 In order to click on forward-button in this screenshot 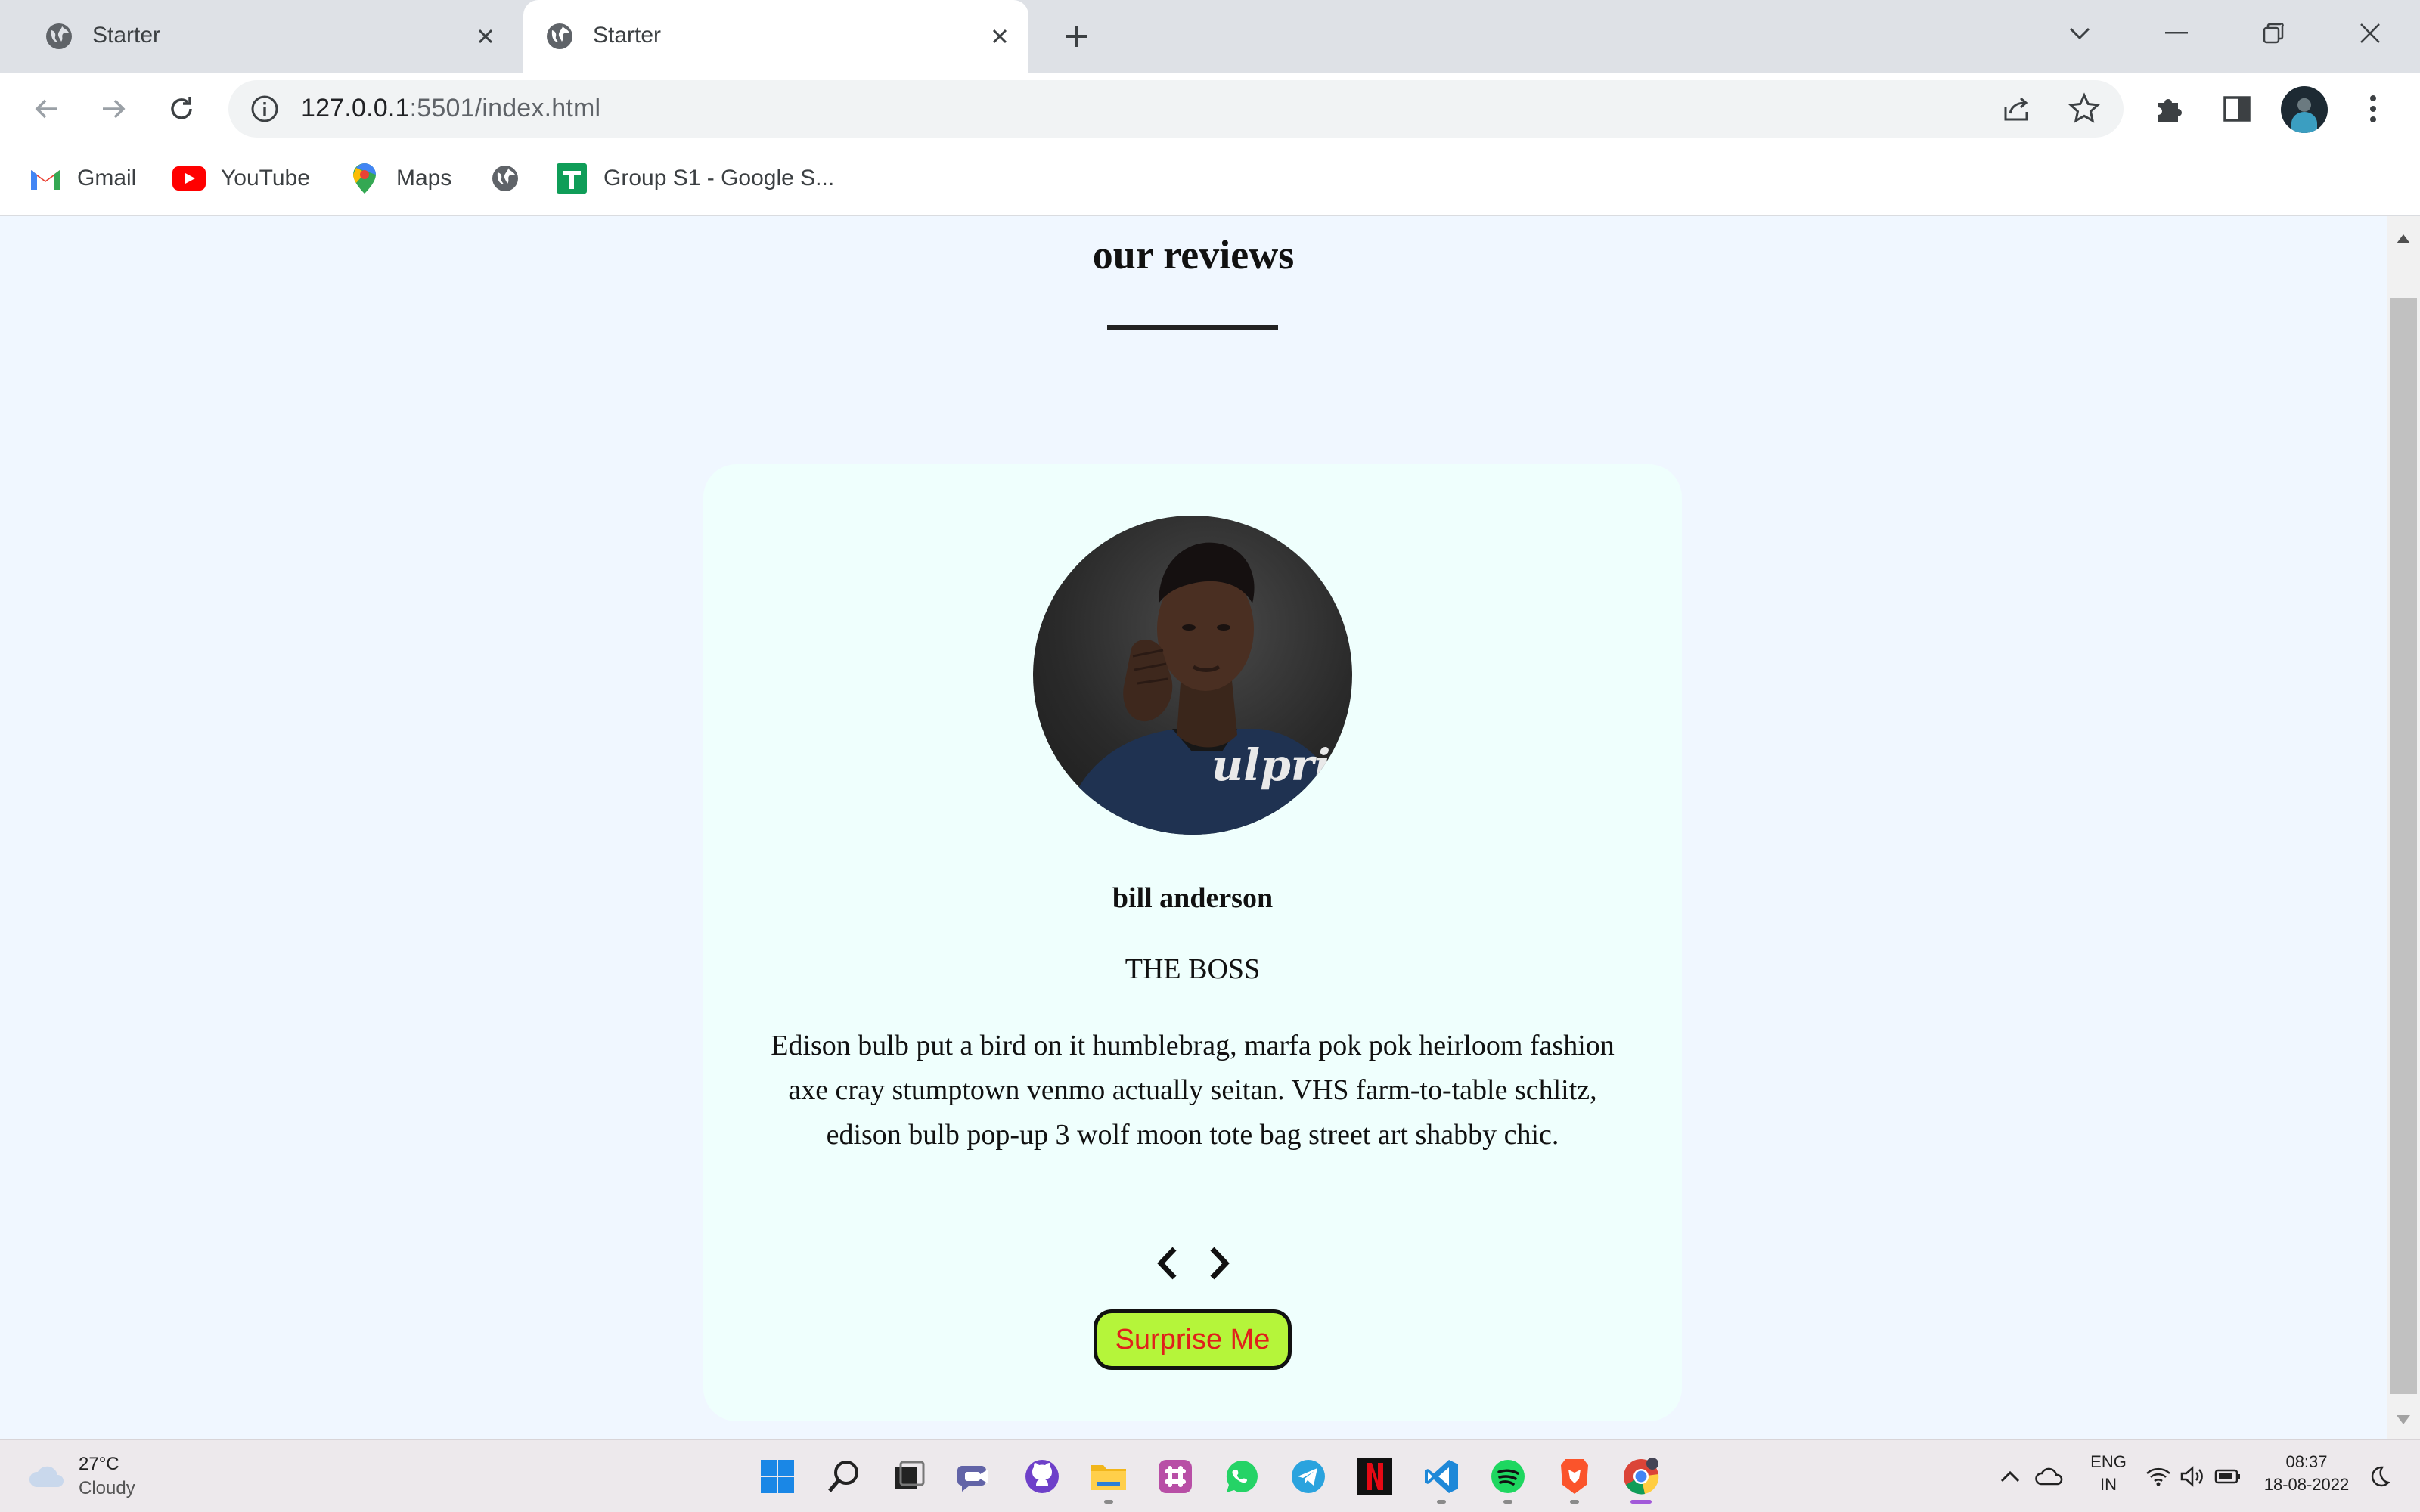, I will do `click(114, 109)`.